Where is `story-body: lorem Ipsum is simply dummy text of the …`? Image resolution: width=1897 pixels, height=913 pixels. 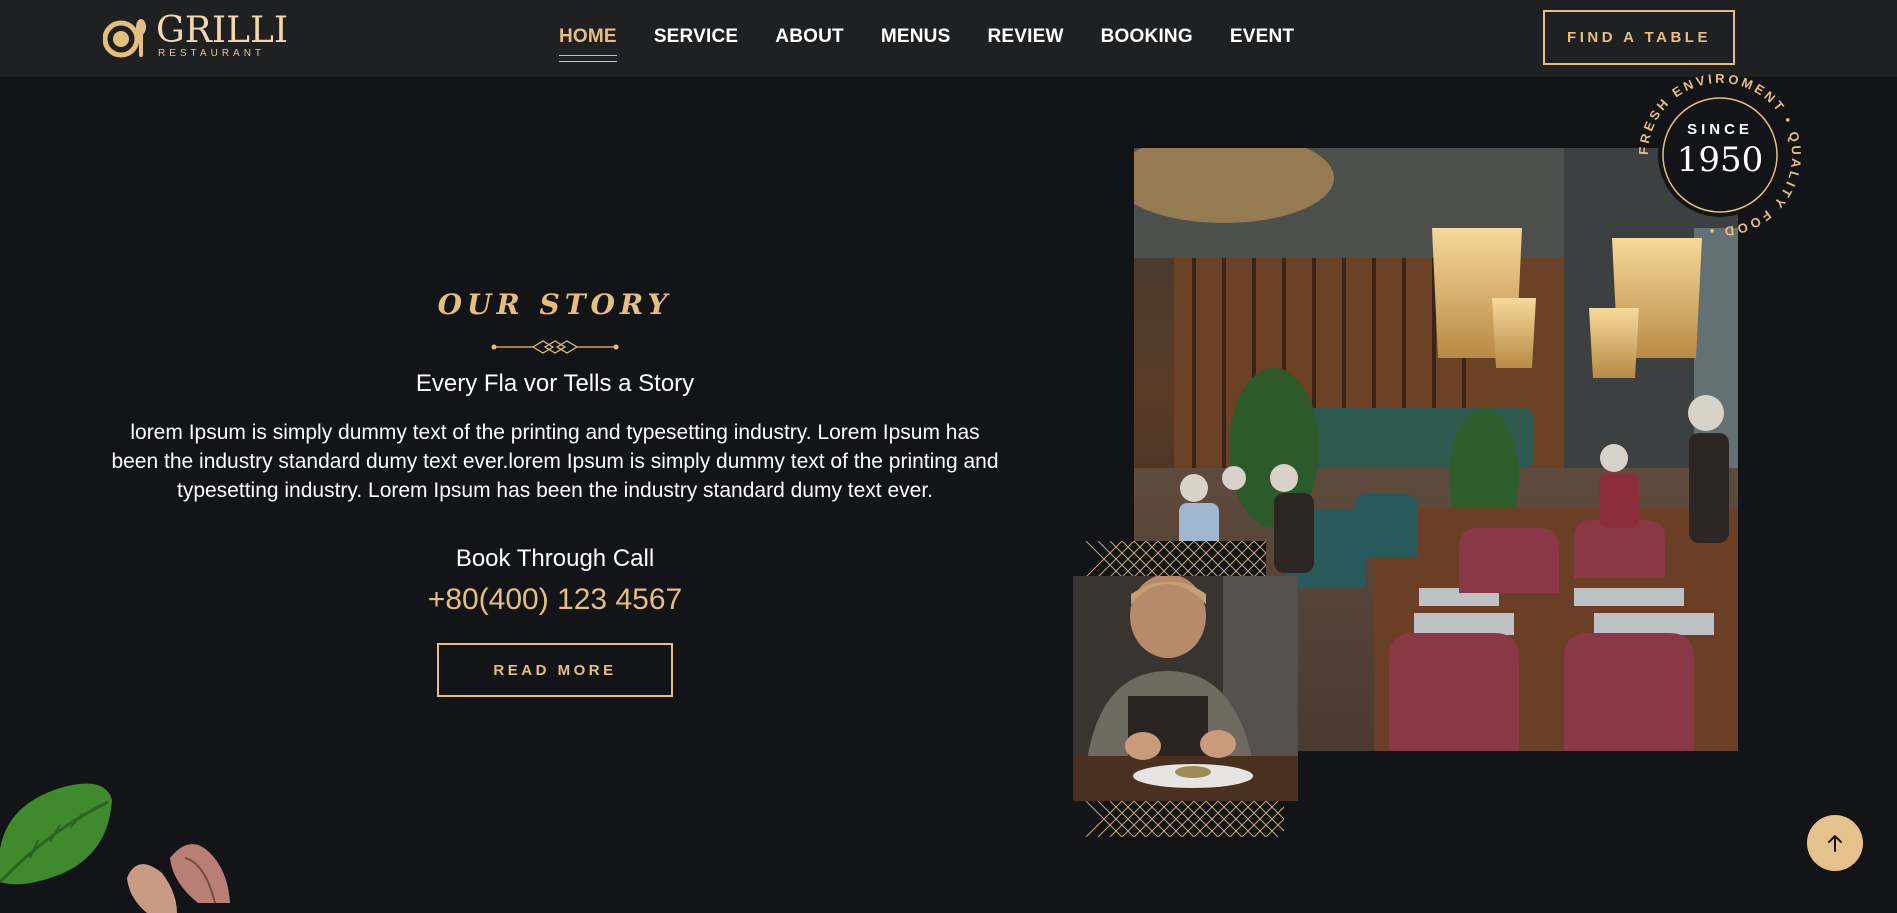
story-body: lorem Ipsum is simply dummy text of the … is located at coordinates (555, 461).